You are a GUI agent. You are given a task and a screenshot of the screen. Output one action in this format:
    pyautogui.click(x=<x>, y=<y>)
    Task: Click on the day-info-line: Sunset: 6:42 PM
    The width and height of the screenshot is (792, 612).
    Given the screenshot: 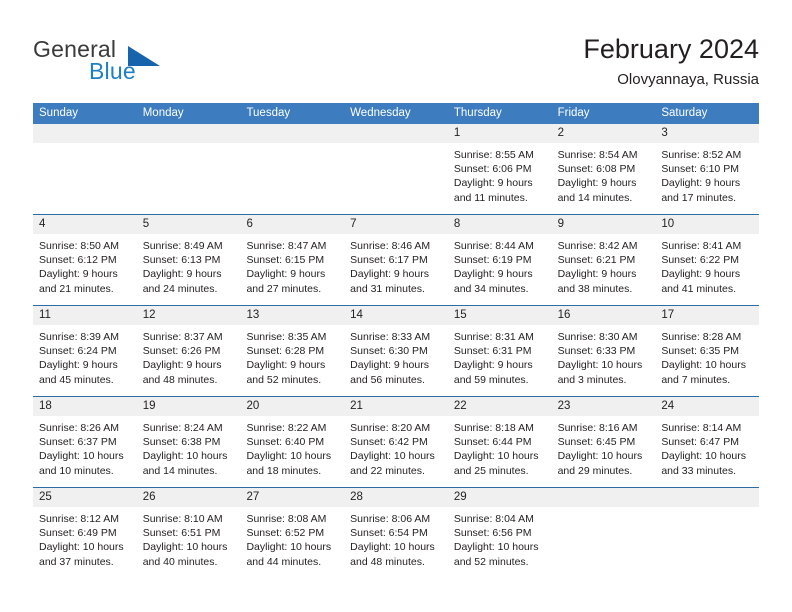 What is the action you would take?
    pyautogui.click(x=389, y=442)
    